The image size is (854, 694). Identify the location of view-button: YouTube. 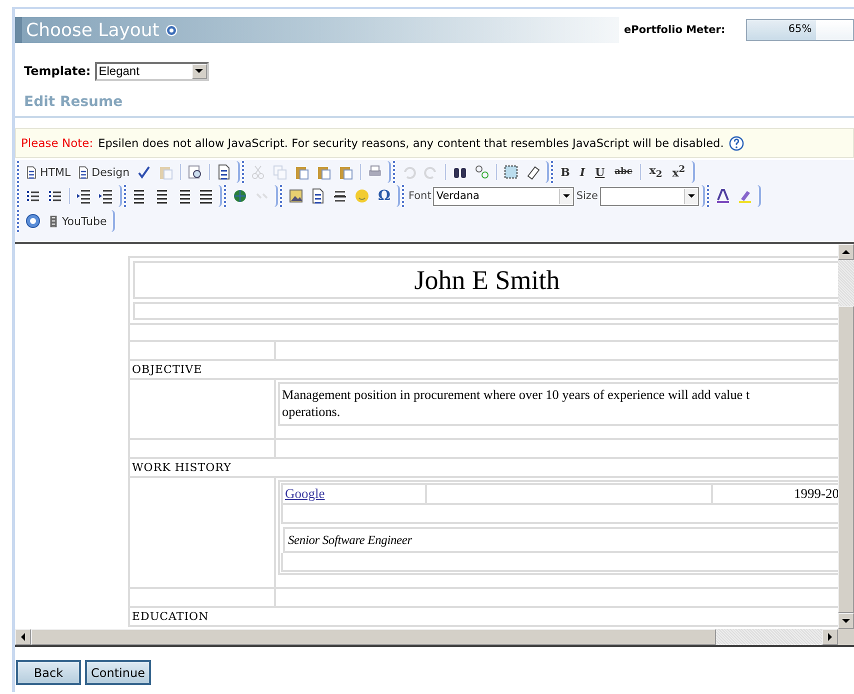
(77, 221).